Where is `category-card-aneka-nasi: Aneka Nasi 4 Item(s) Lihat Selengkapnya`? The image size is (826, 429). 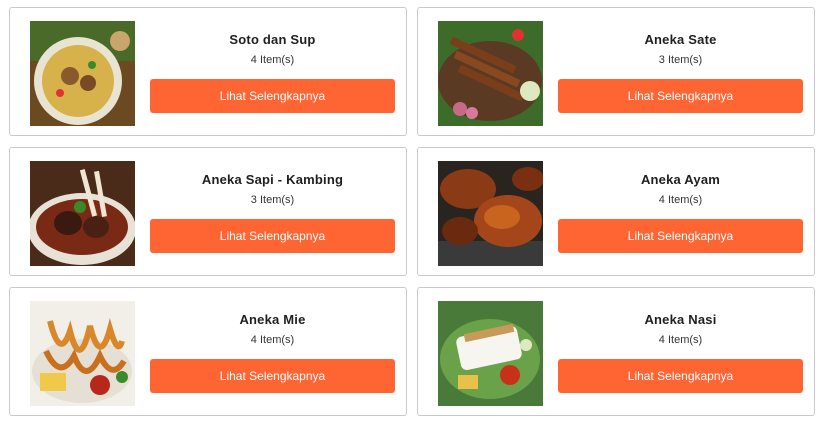 category-card-aneka-nasi: Aneka Nasi 4 Item(s) Lihat Selengkapnya is located at coordinates (616, 351).